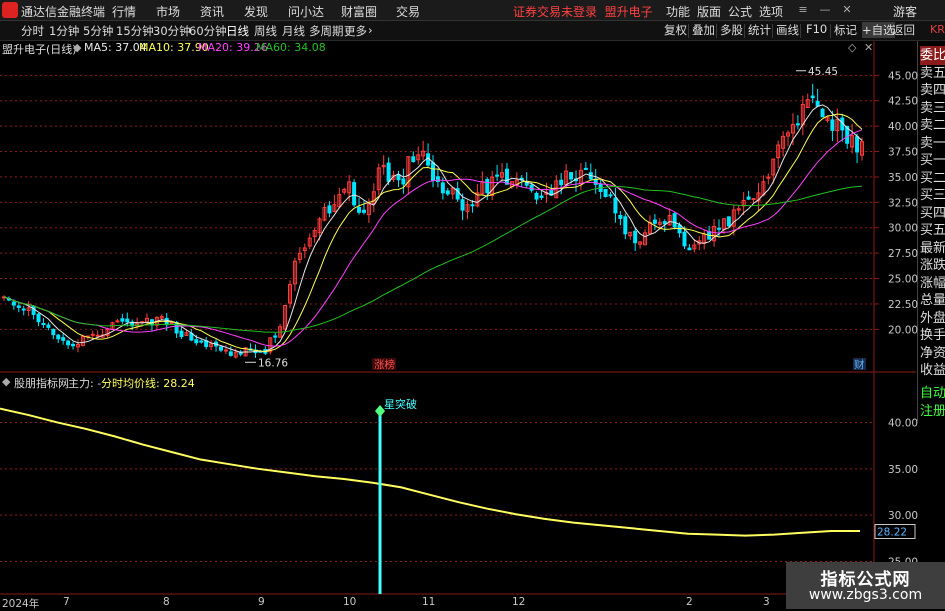  Describe the element at coordinates (823, 72) in the screenshot. I see `high-label: 45.45` at that location.